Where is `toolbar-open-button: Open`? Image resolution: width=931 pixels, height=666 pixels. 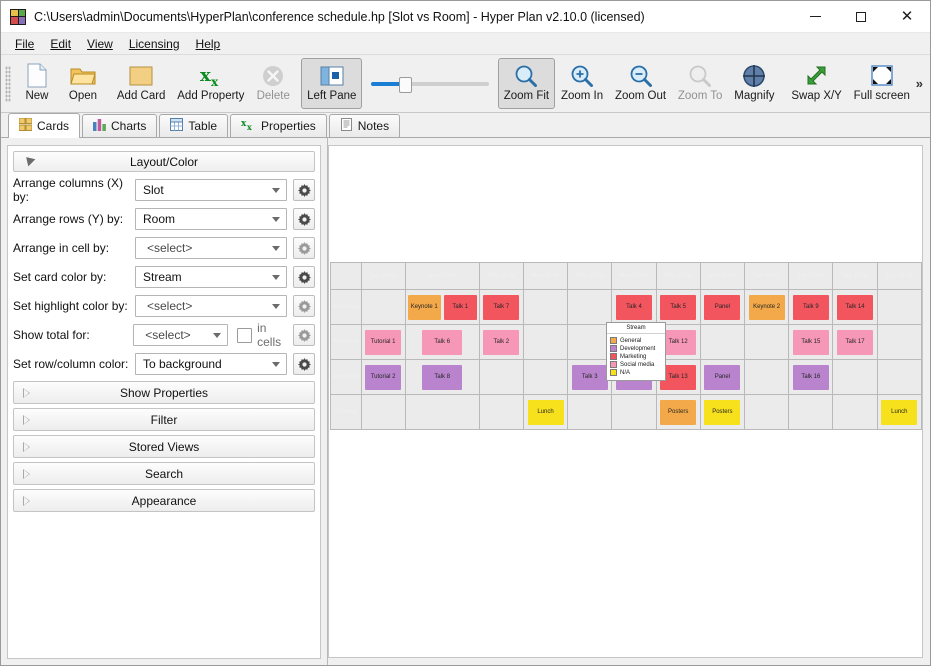 toolbar-open-button: Open is located at coordinates (83, 83).